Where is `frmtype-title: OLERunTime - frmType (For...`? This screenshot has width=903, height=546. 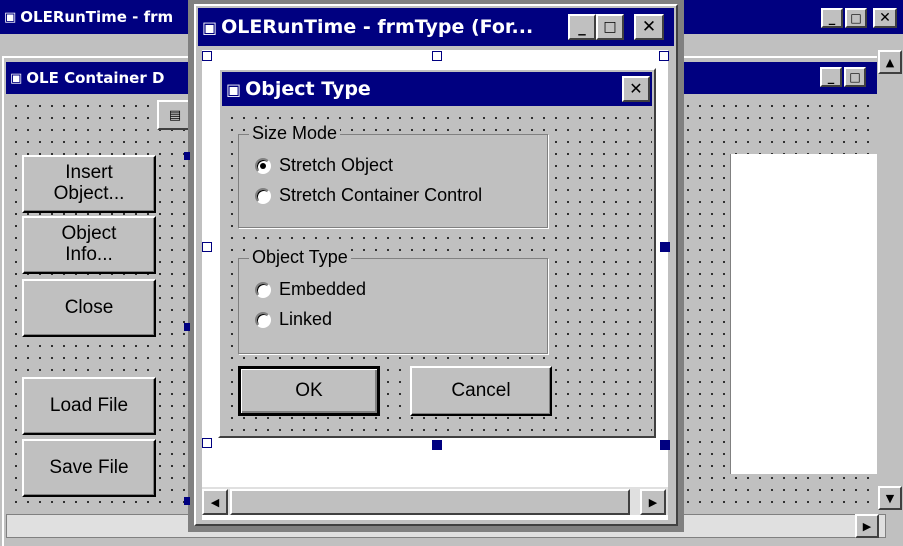
frmtype-title: OLERunTime - frmType (For... is located at coordinates (377, 27).